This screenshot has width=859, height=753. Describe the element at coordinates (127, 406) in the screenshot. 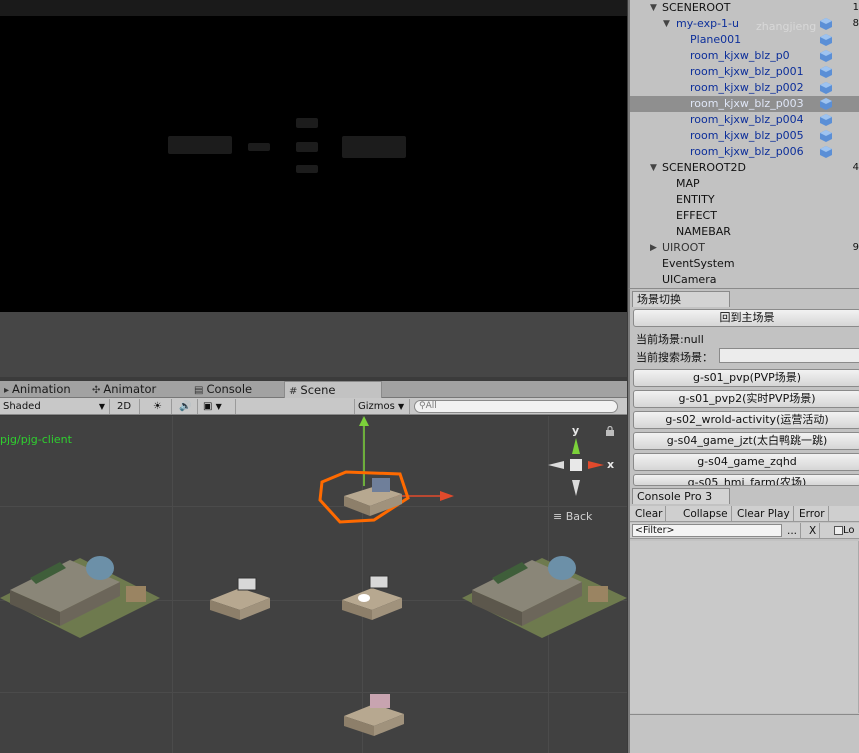

I see `toggle-2d-button: 2D` at that location.